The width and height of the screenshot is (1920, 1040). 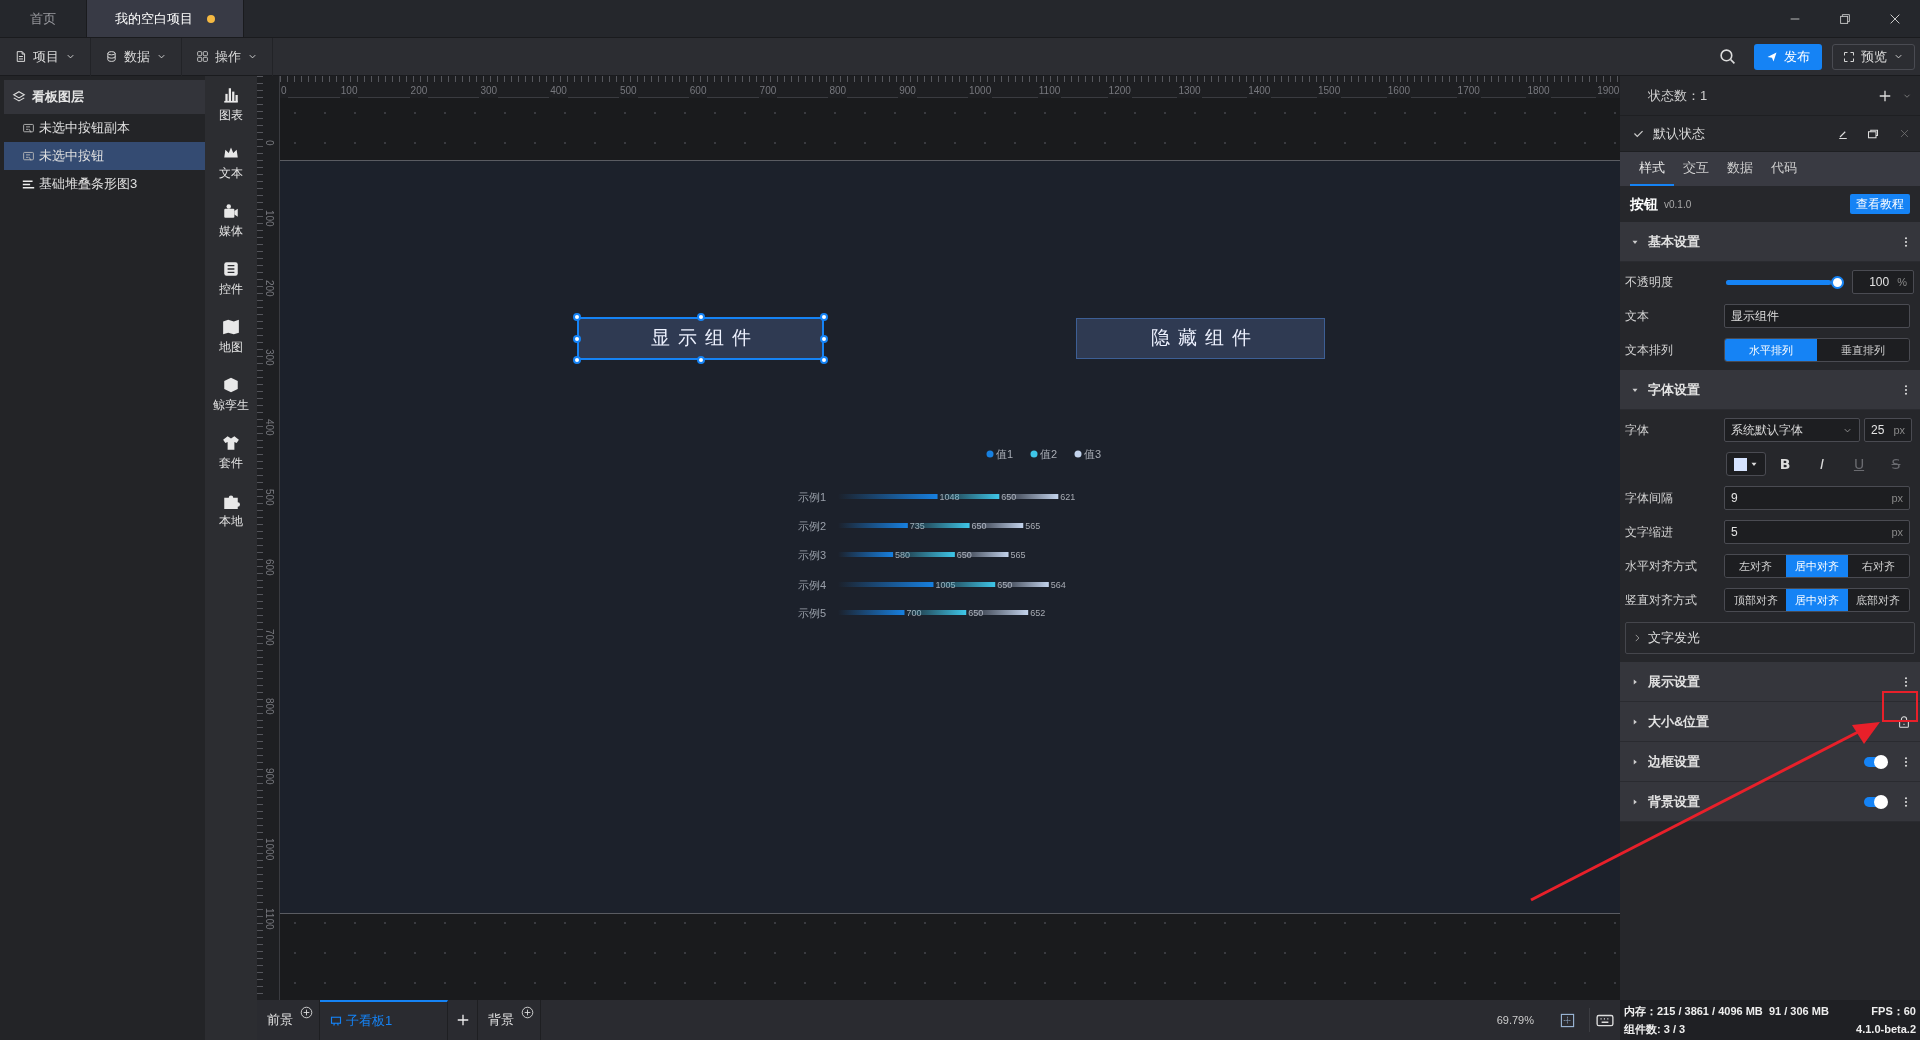 I want to click on segment-option: 顶部对齐, so click(x=1756, y=600).